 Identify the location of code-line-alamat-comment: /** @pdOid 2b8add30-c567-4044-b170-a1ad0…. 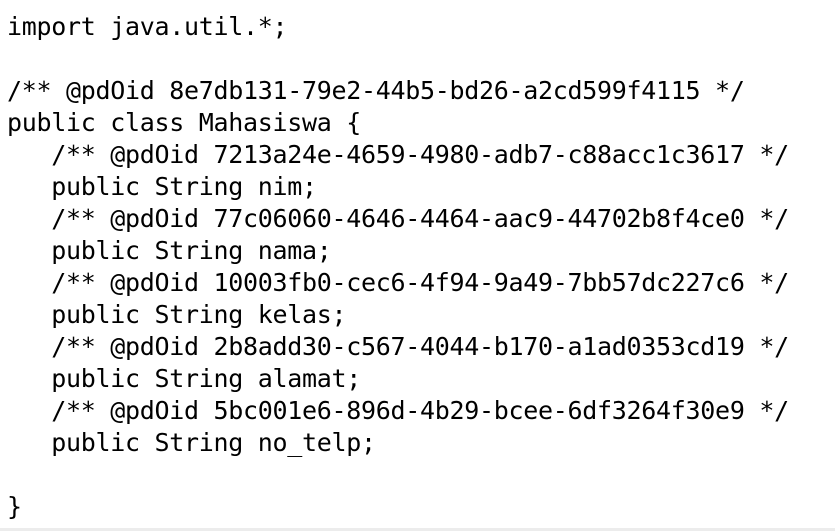
(398, 346).